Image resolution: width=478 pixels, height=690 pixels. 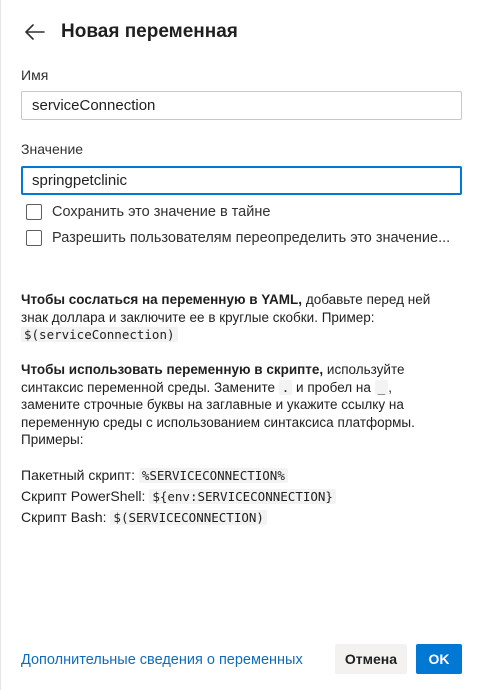 What do you see at coordinates (52, 149) in the screenshot?
I see `value-label: Значение` at bounding box center [52, 149].